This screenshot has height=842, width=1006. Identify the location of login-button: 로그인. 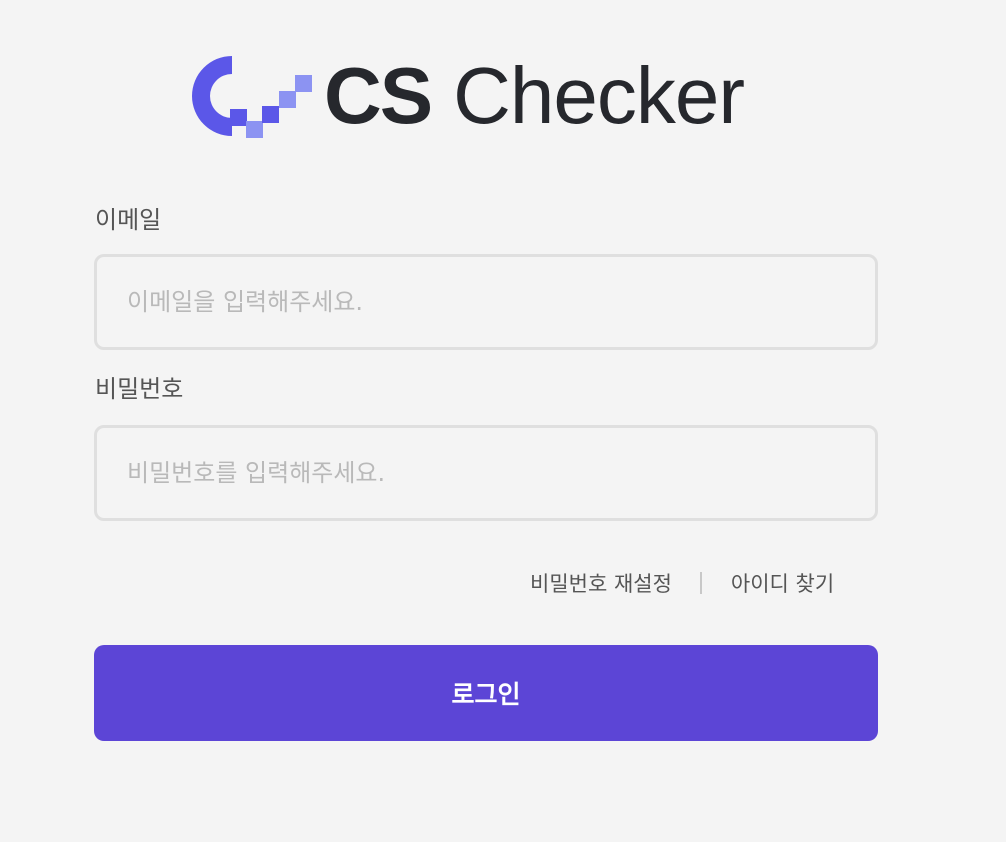
(486, 693).